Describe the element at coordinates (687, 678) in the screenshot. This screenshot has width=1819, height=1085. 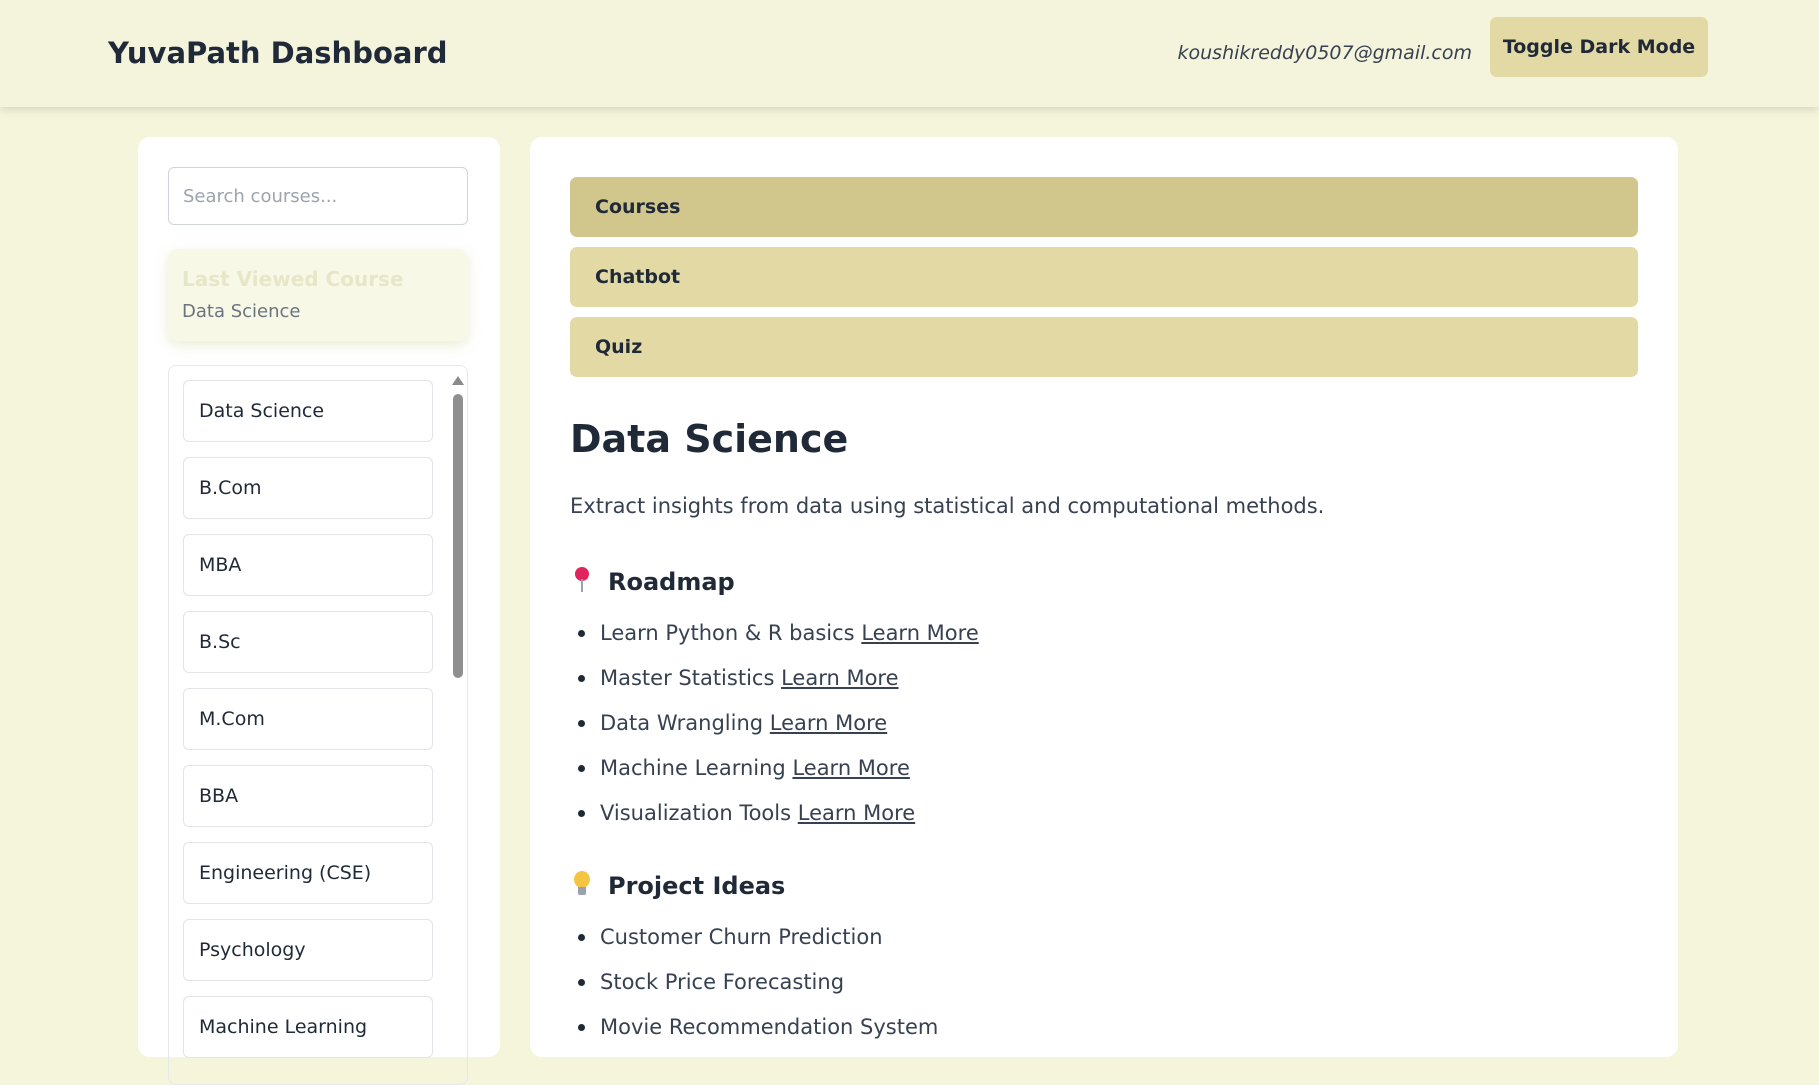
I see `roadmap-step-label: Master Statistics` at that location.